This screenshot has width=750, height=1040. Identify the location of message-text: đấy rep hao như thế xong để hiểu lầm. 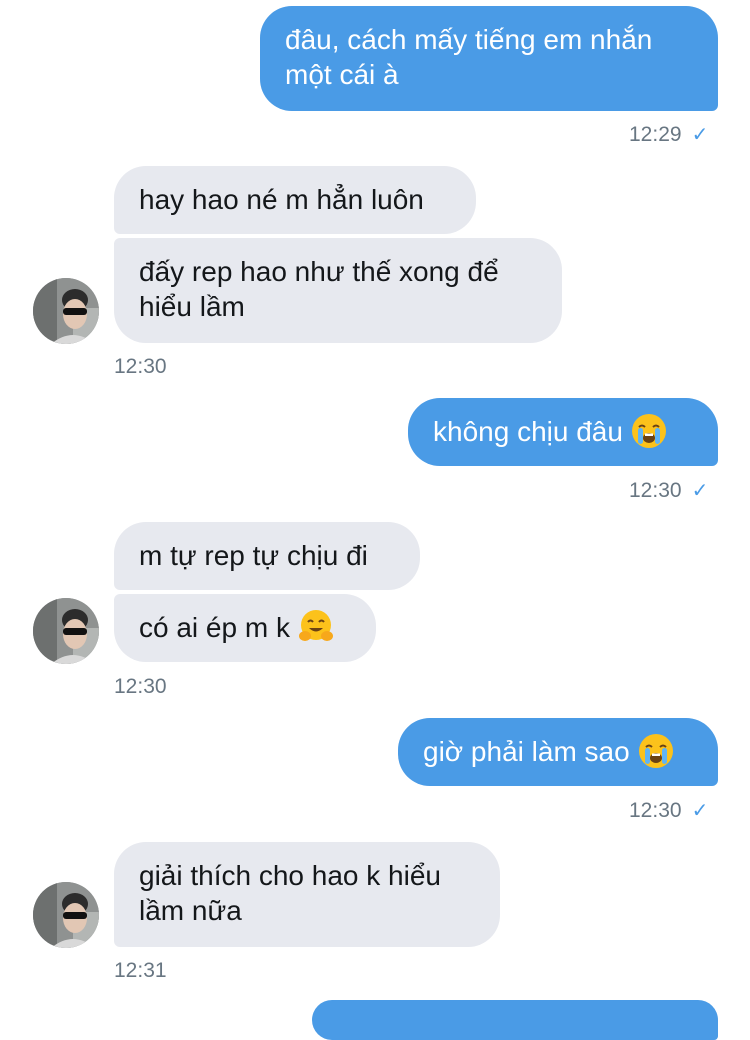
(319, 289).